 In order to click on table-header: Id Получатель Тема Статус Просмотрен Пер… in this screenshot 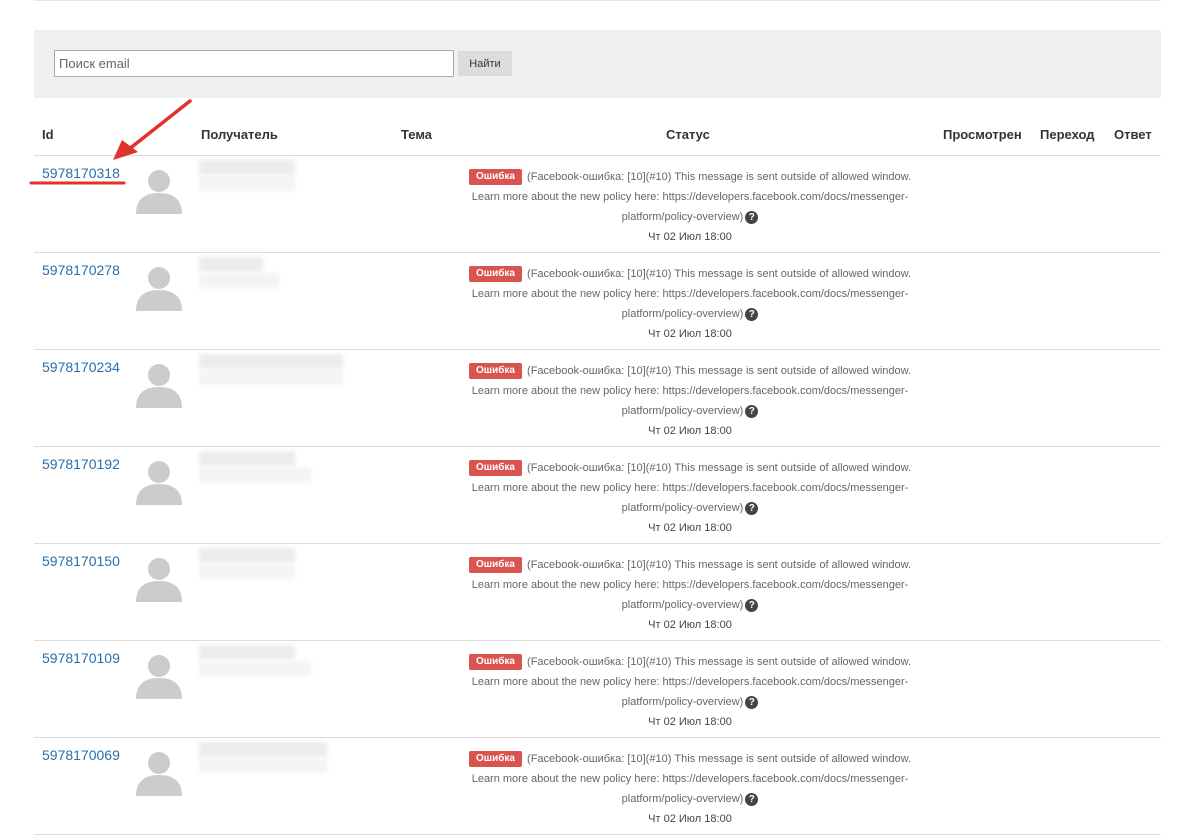, I will do `click(597, 137)`.